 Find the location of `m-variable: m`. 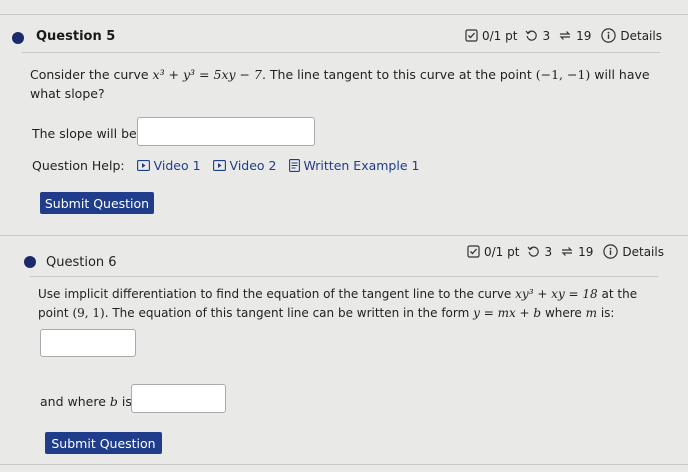

m-variable: m is located at coordinates (591, 313).